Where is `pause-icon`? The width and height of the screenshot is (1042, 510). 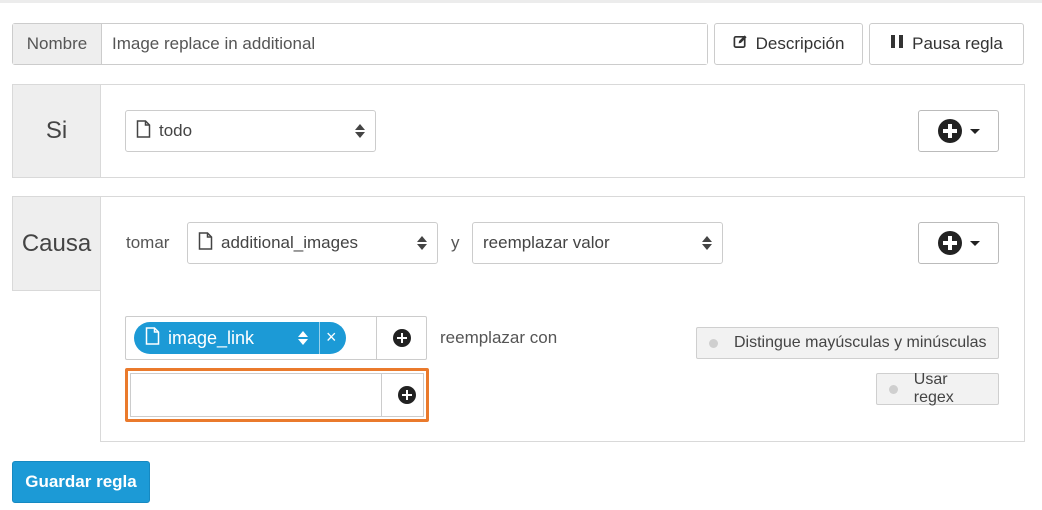 pause-icon is located at coordinates (897, 44).